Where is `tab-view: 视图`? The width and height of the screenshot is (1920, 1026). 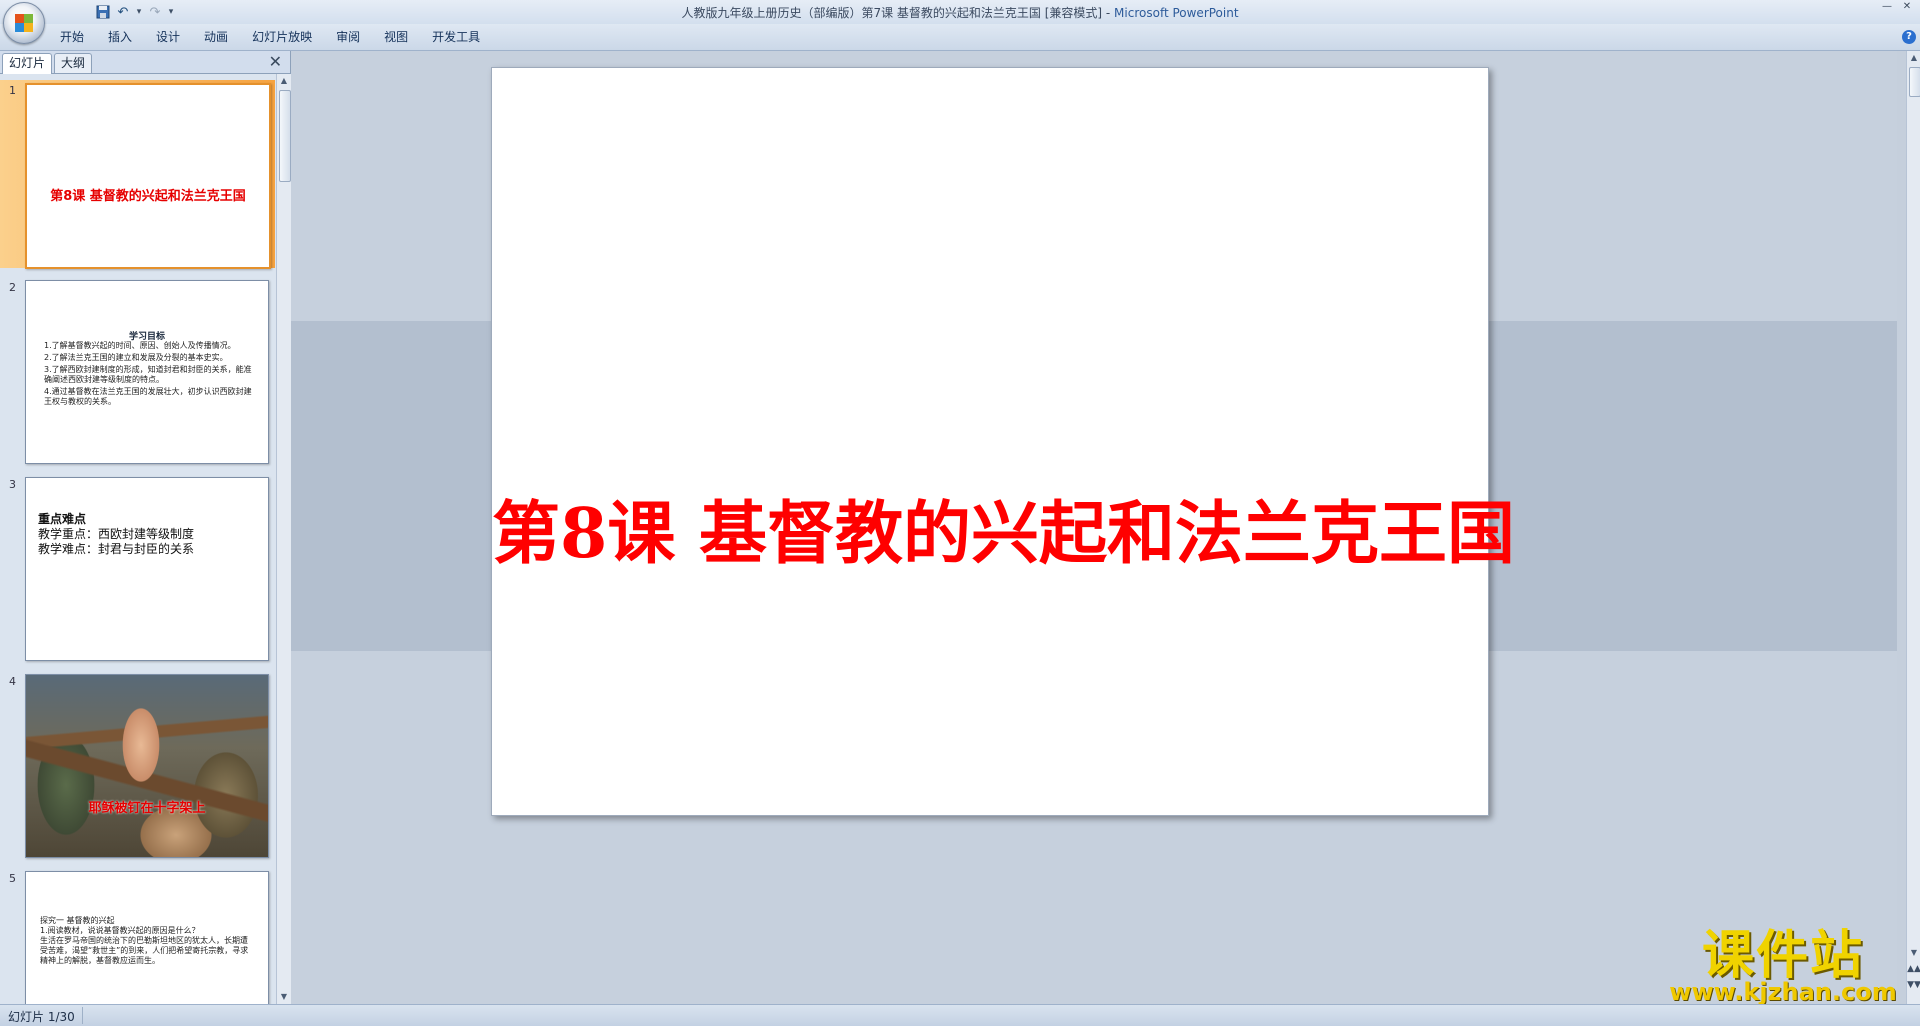
tab-view: 视图 is located at coordinates (396, 37).